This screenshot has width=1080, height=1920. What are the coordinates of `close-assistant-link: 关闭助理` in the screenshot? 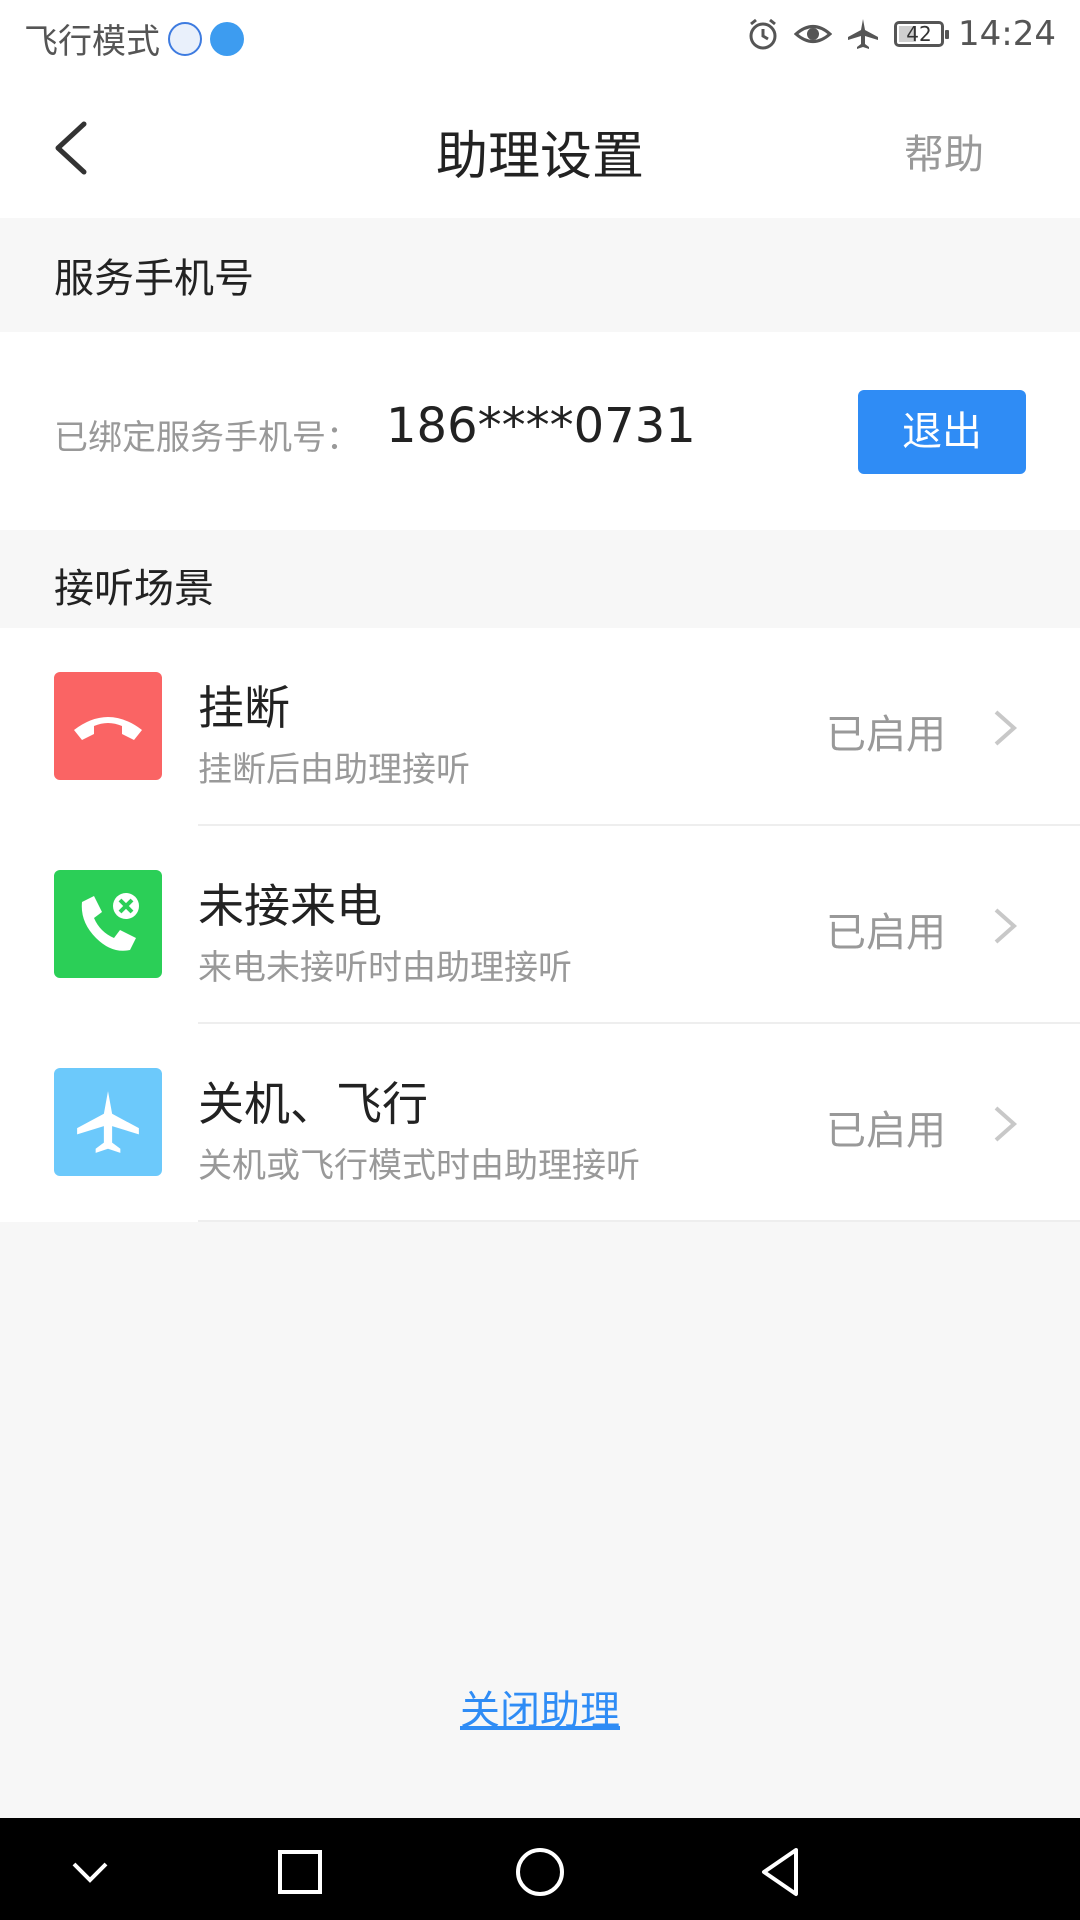 It's located at (540, 1707).